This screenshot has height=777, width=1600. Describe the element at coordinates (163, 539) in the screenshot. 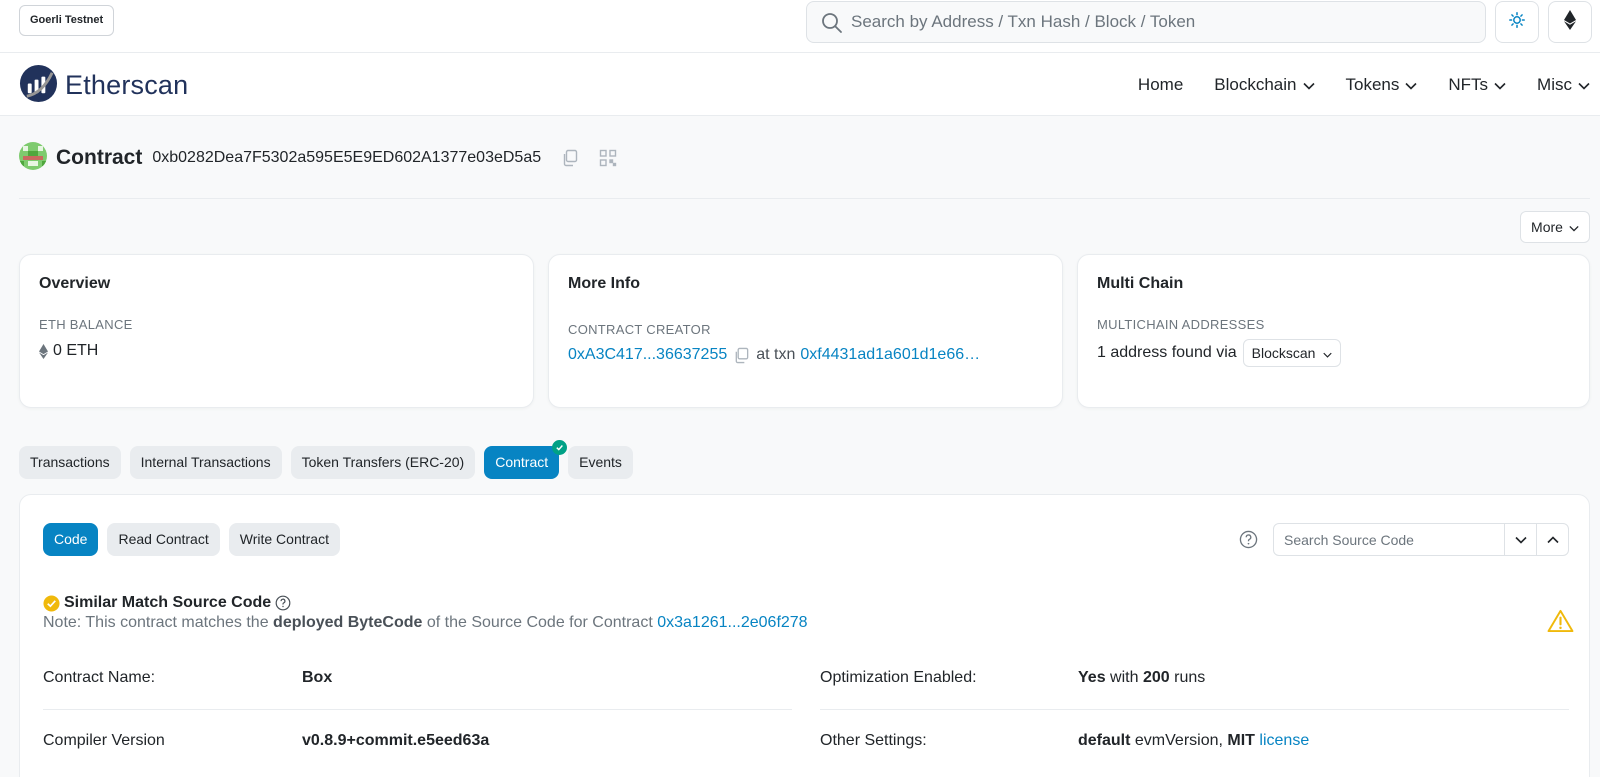

I see `subtab-read-contract: Read Contract` at that location.